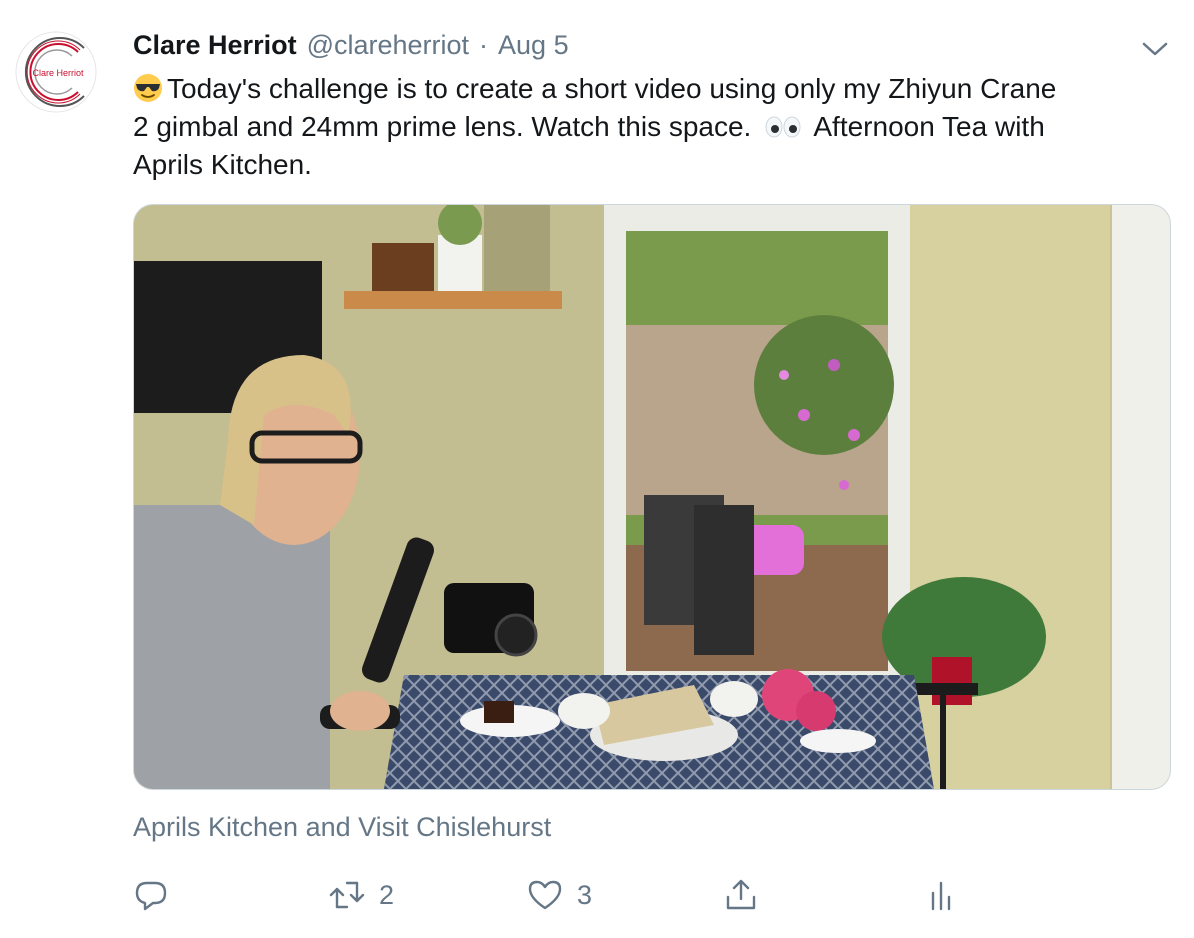 The width and height of the screenshot is (1194, 938). I want to click on like-count: 3, so click(585, 894).